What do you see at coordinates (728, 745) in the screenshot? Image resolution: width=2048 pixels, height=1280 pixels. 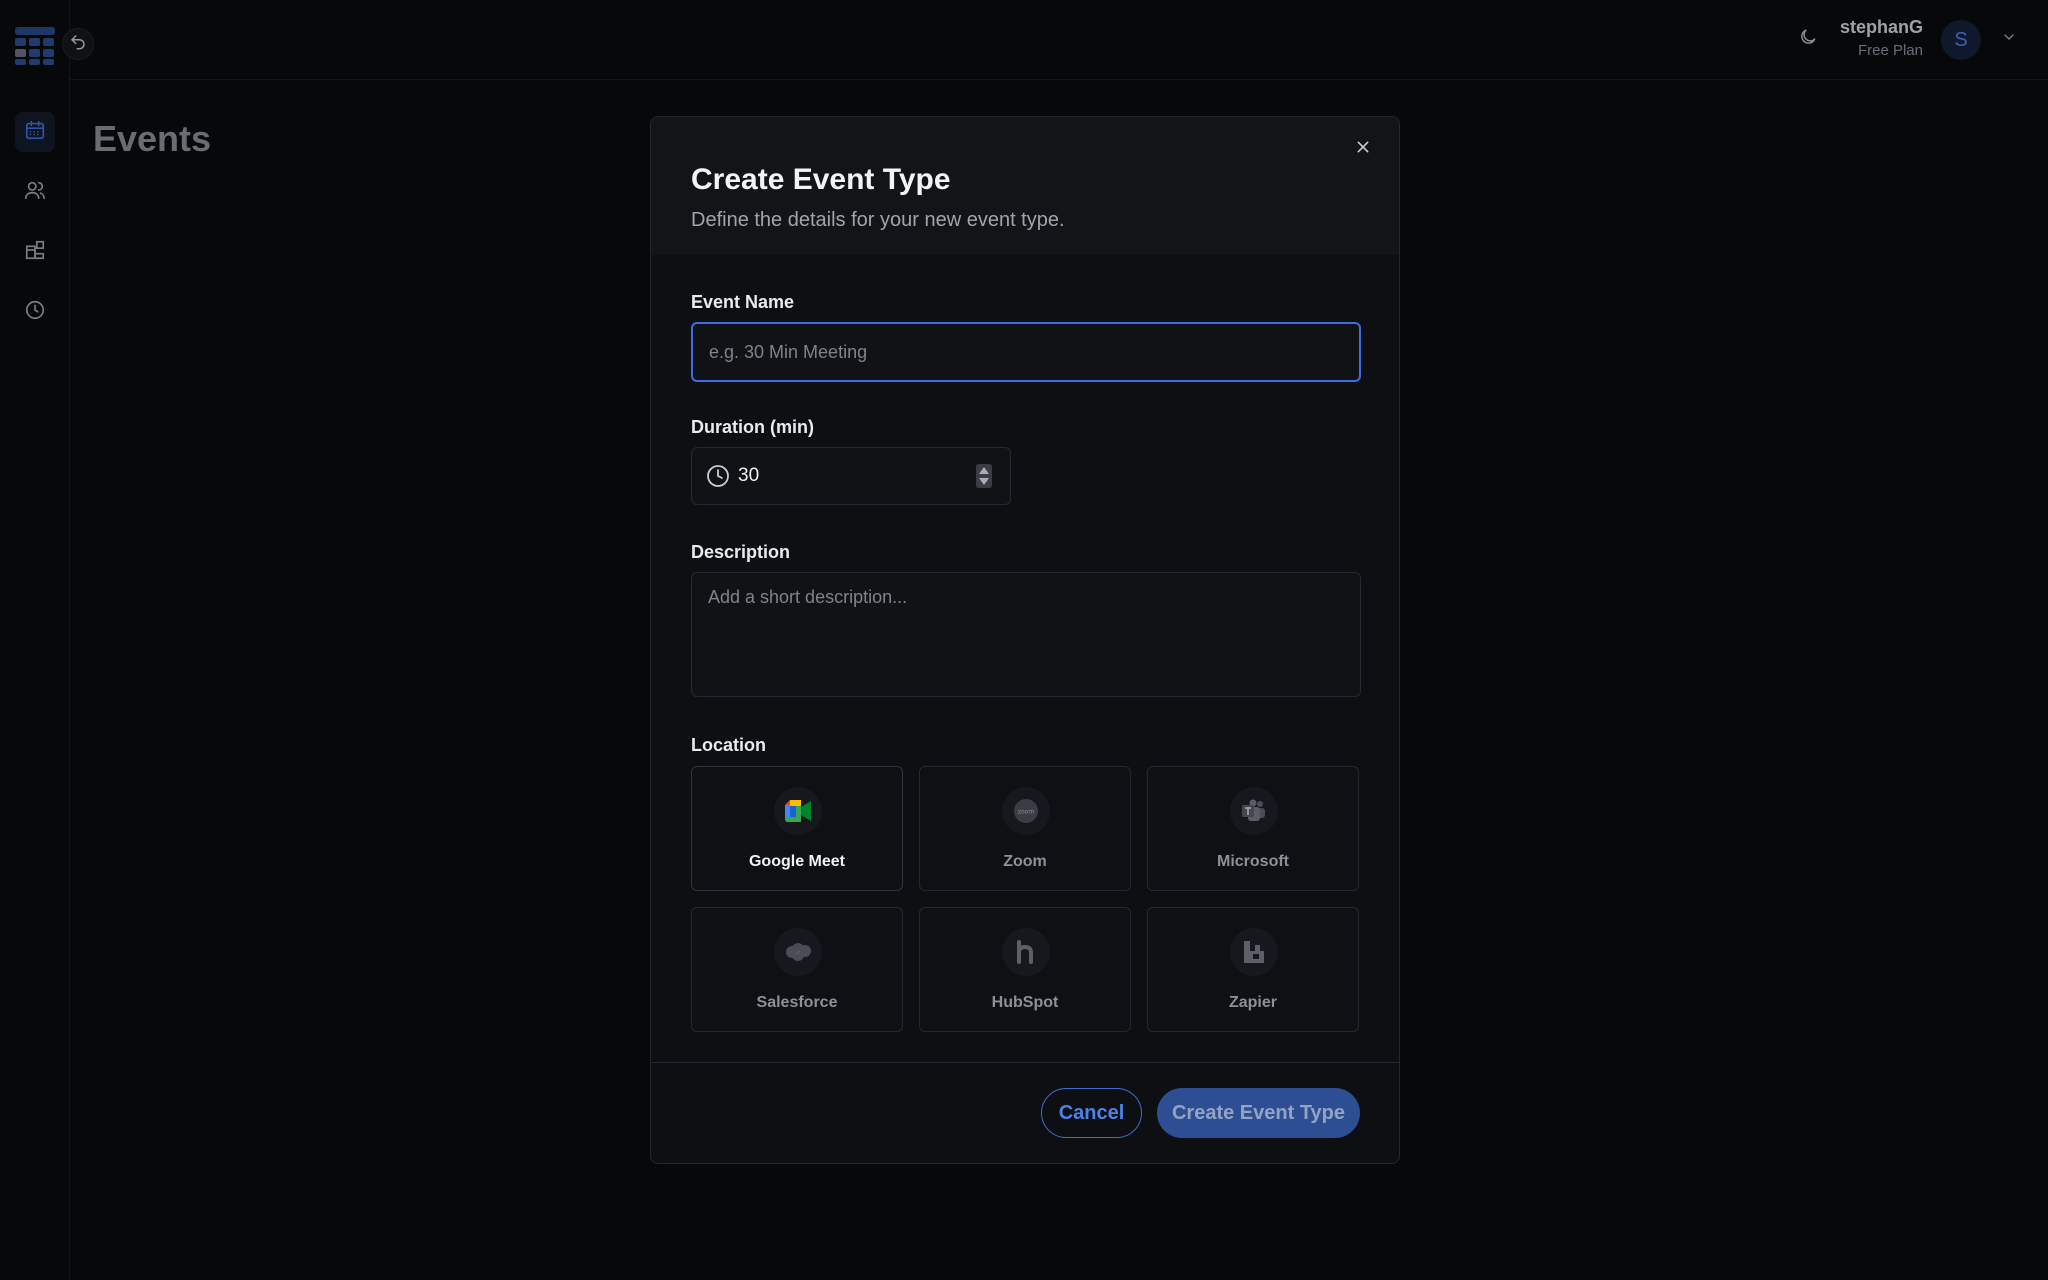 I see `location-label: Location` at bounding box center [728, 745].